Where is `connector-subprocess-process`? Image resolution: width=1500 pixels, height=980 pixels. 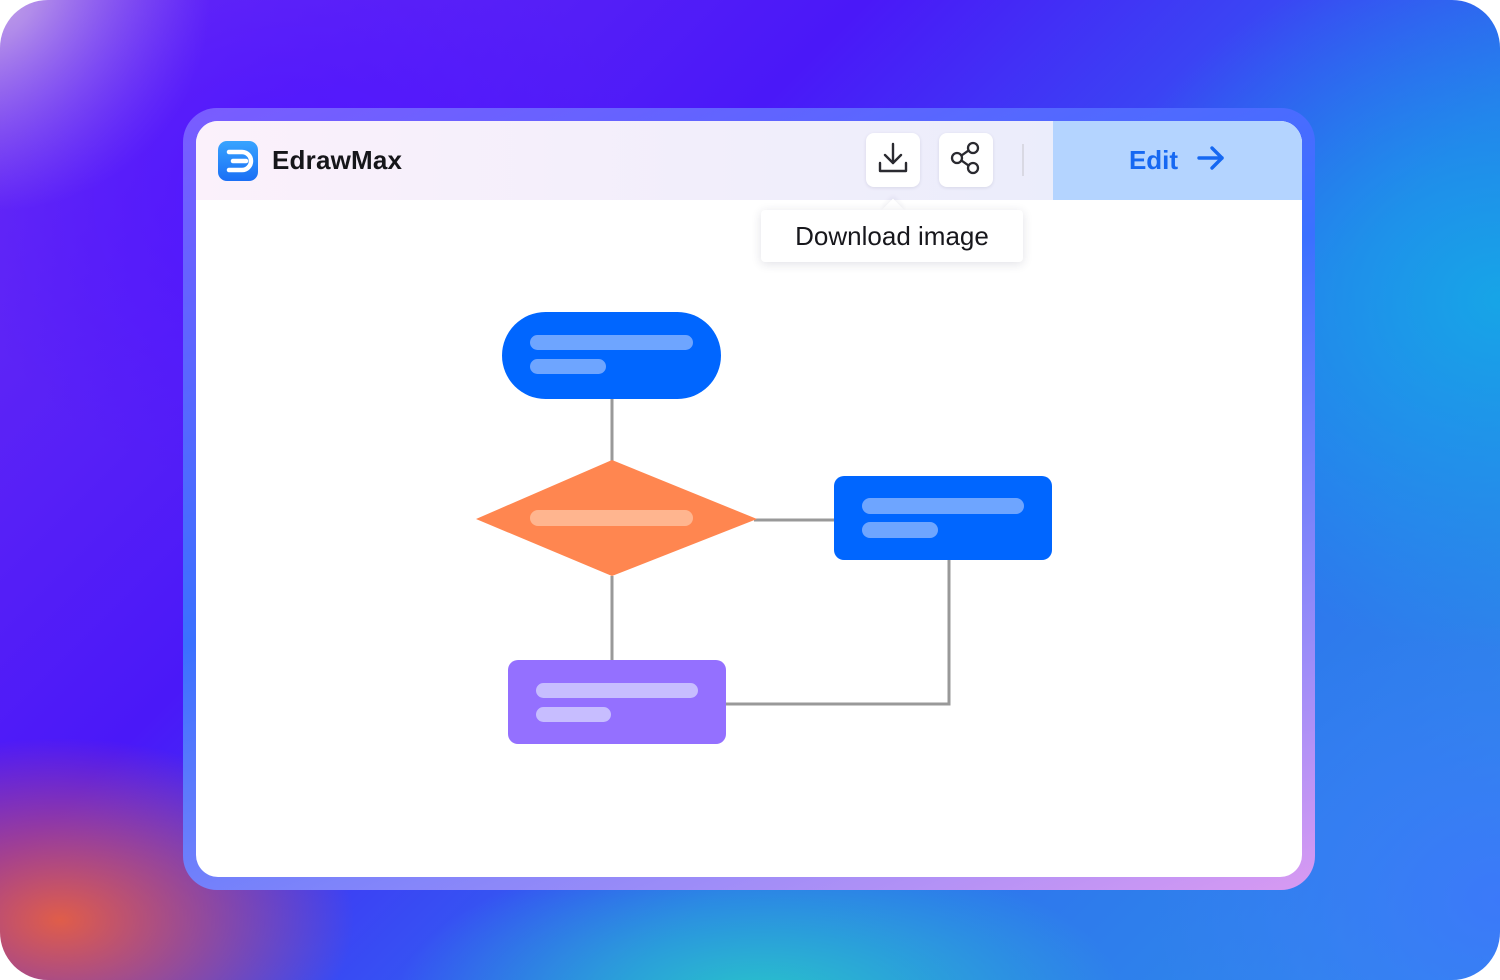 connector-subprocess-process is located at coordinates (838, 632).